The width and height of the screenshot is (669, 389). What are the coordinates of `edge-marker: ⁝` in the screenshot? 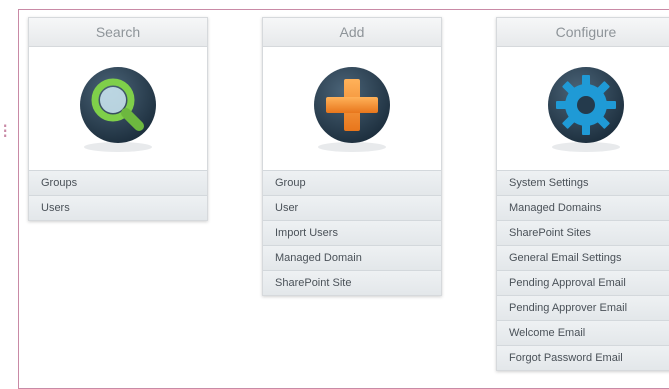 It's located at (5, 132).